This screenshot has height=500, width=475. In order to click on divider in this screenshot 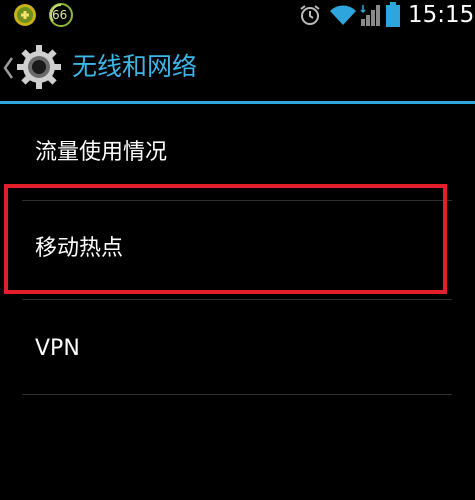, I will do `click(237, 394)`.